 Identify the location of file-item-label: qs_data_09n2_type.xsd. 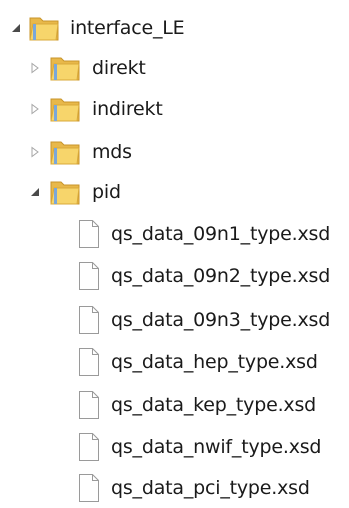
(221, 276).